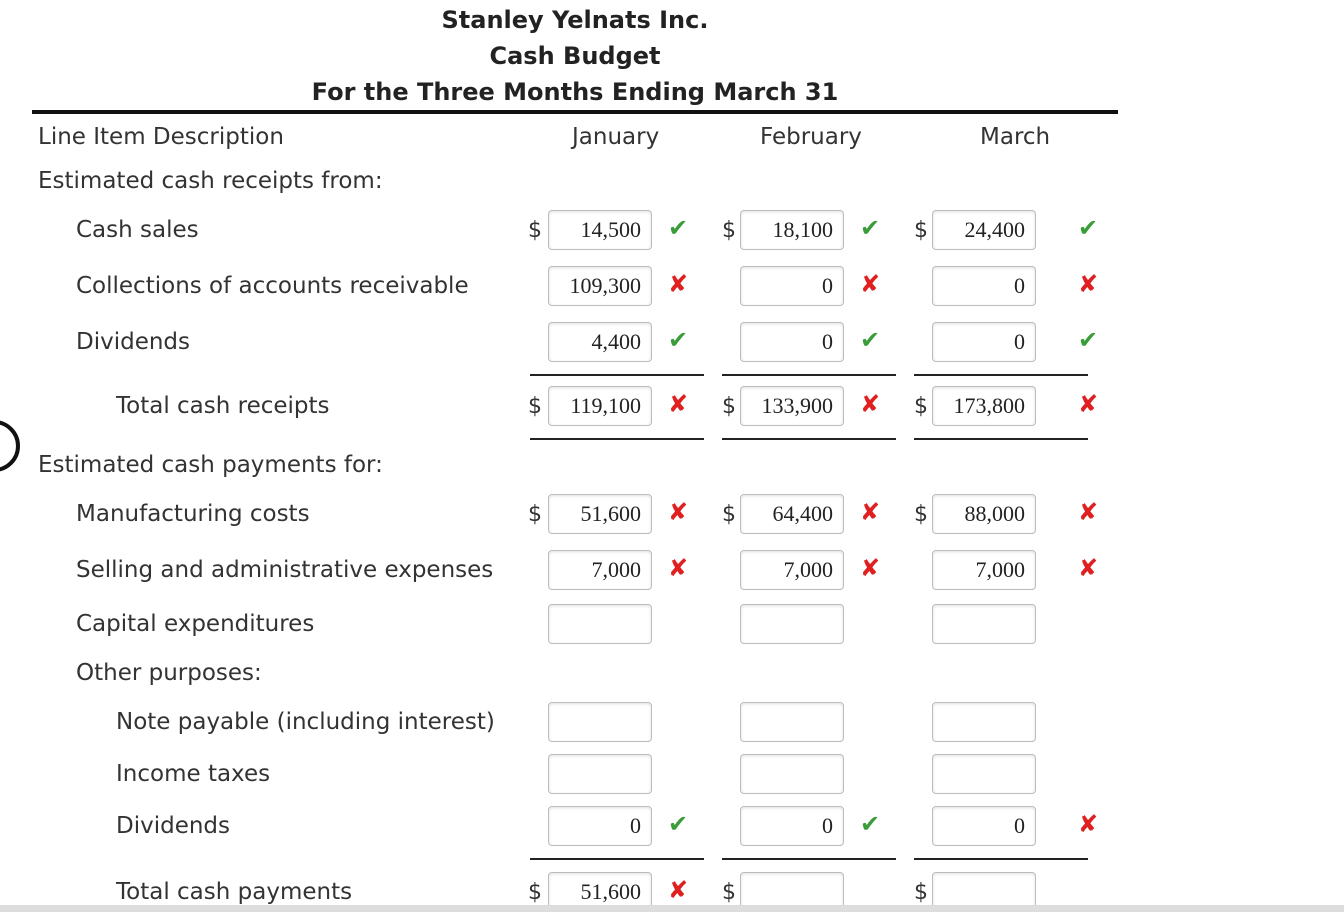 Image resolution: width=1344 pixels, height=912 pixels. Describe the element at coordinates (600, 624) in the screenshot. I see `amount-input-capital-jan` at that location.